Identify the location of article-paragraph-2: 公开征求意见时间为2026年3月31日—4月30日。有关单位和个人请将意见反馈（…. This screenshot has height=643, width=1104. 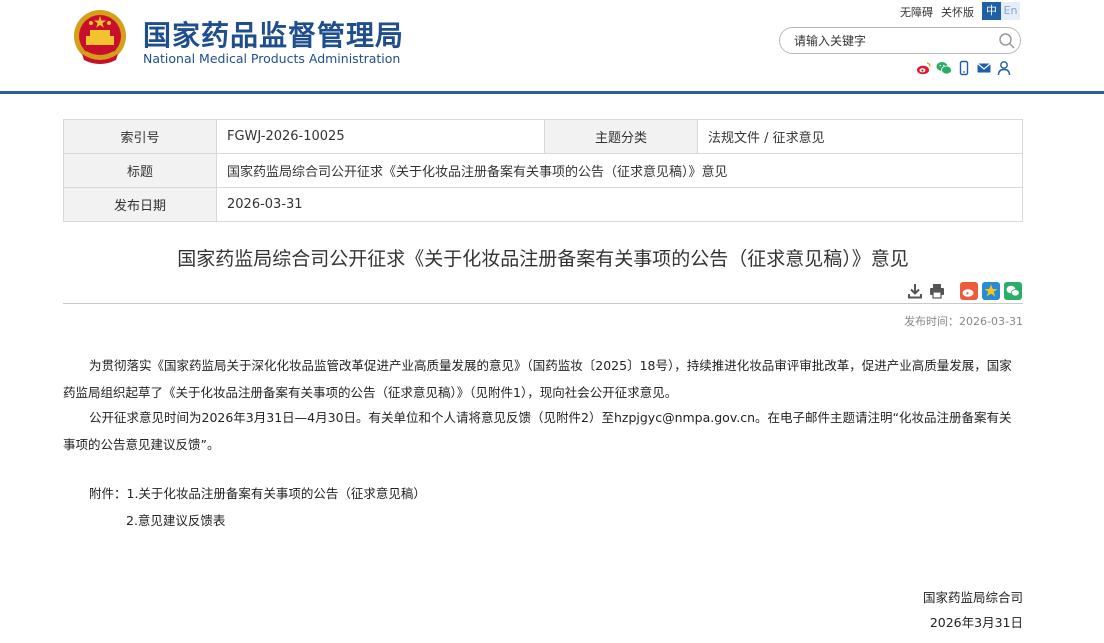
(537, 431).